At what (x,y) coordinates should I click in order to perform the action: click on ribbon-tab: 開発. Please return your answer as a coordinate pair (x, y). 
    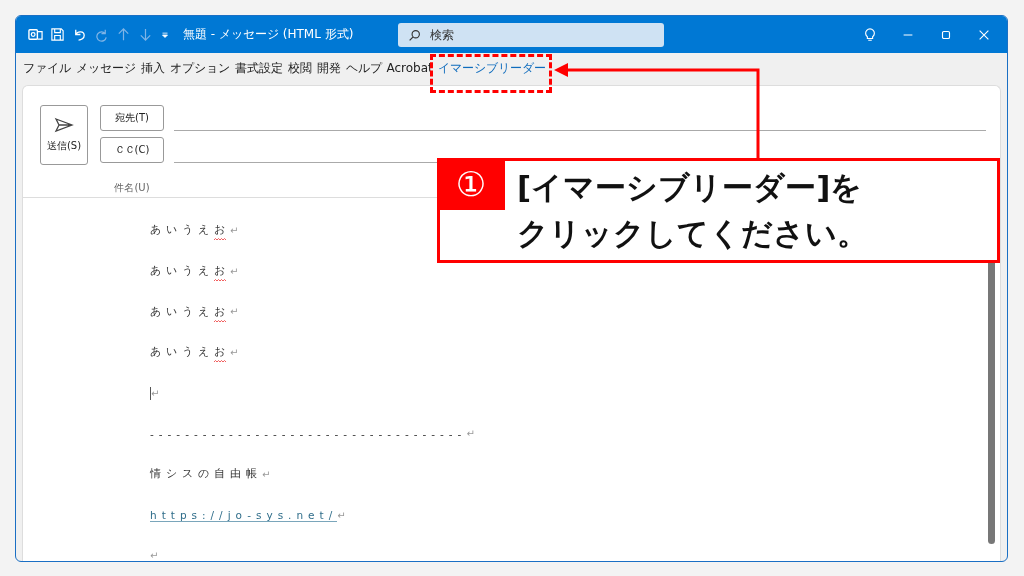
    Looking at the image, I should click on (328, 68).